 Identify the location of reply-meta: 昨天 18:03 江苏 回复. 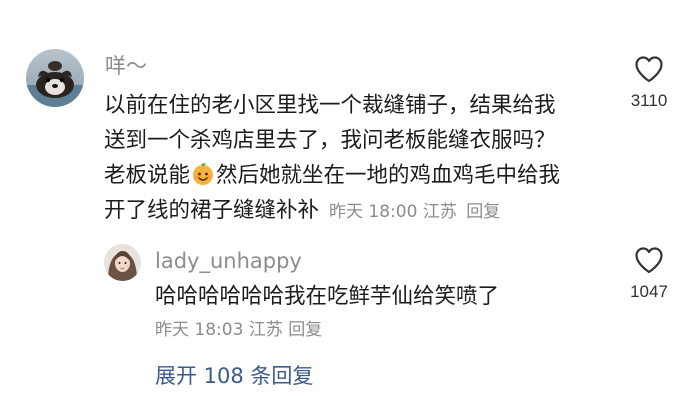
(238, 330).